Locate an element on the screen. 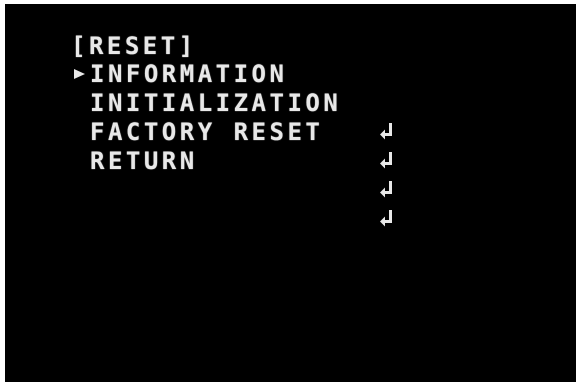 The image size is (583, 388). selection-cursor-icon is located at coordinates (79, 74).